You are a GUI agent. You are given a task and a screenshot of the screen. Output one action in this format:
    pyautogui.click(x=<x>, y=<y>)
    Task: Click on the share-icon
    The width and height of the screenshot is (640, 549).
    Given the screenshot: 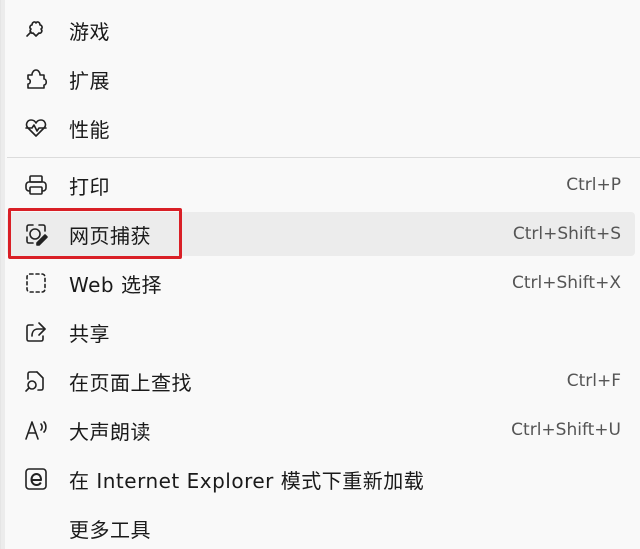 What is the action you would take?
    pyautogui.click(x=36, y=332)
    